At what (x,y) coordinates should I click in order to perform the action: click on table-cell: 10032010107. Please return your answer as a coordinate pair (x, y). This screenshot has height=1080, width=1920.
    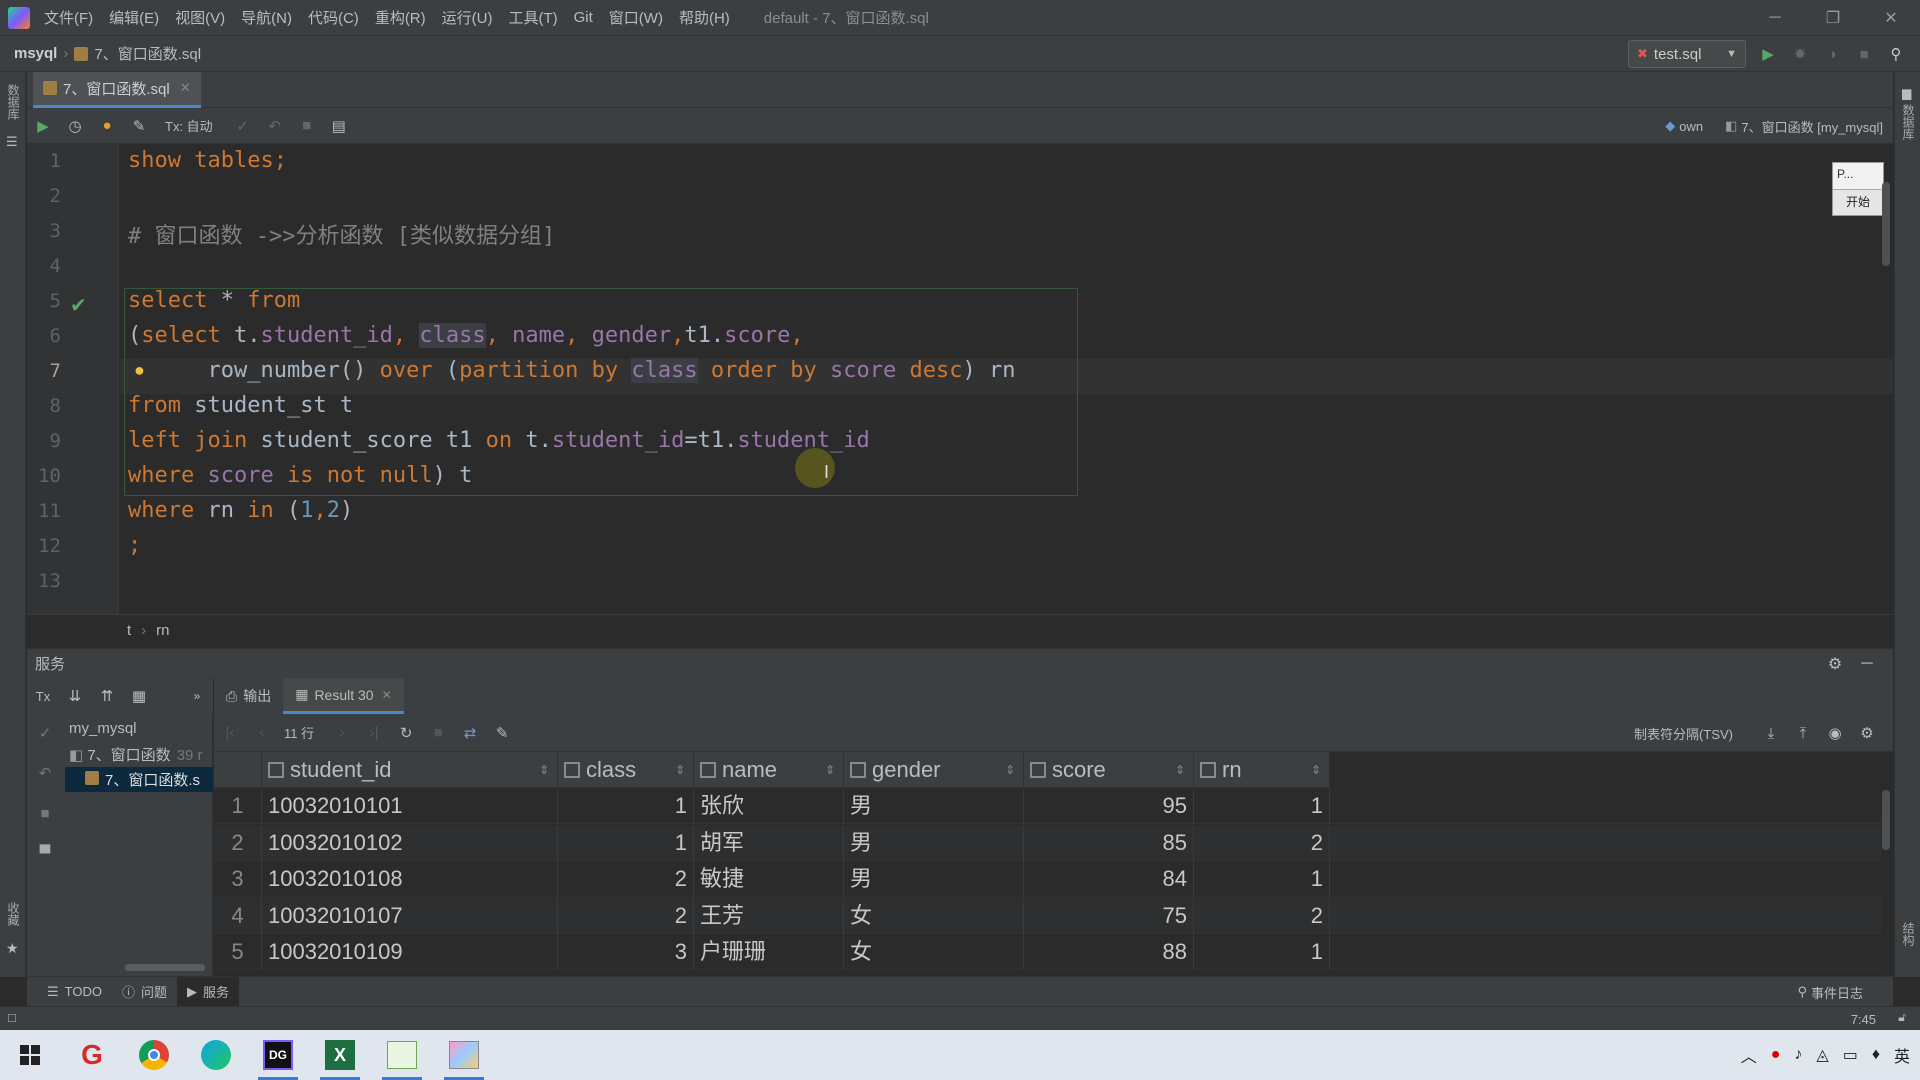
    Looking at the image, I should click on (410, 915).